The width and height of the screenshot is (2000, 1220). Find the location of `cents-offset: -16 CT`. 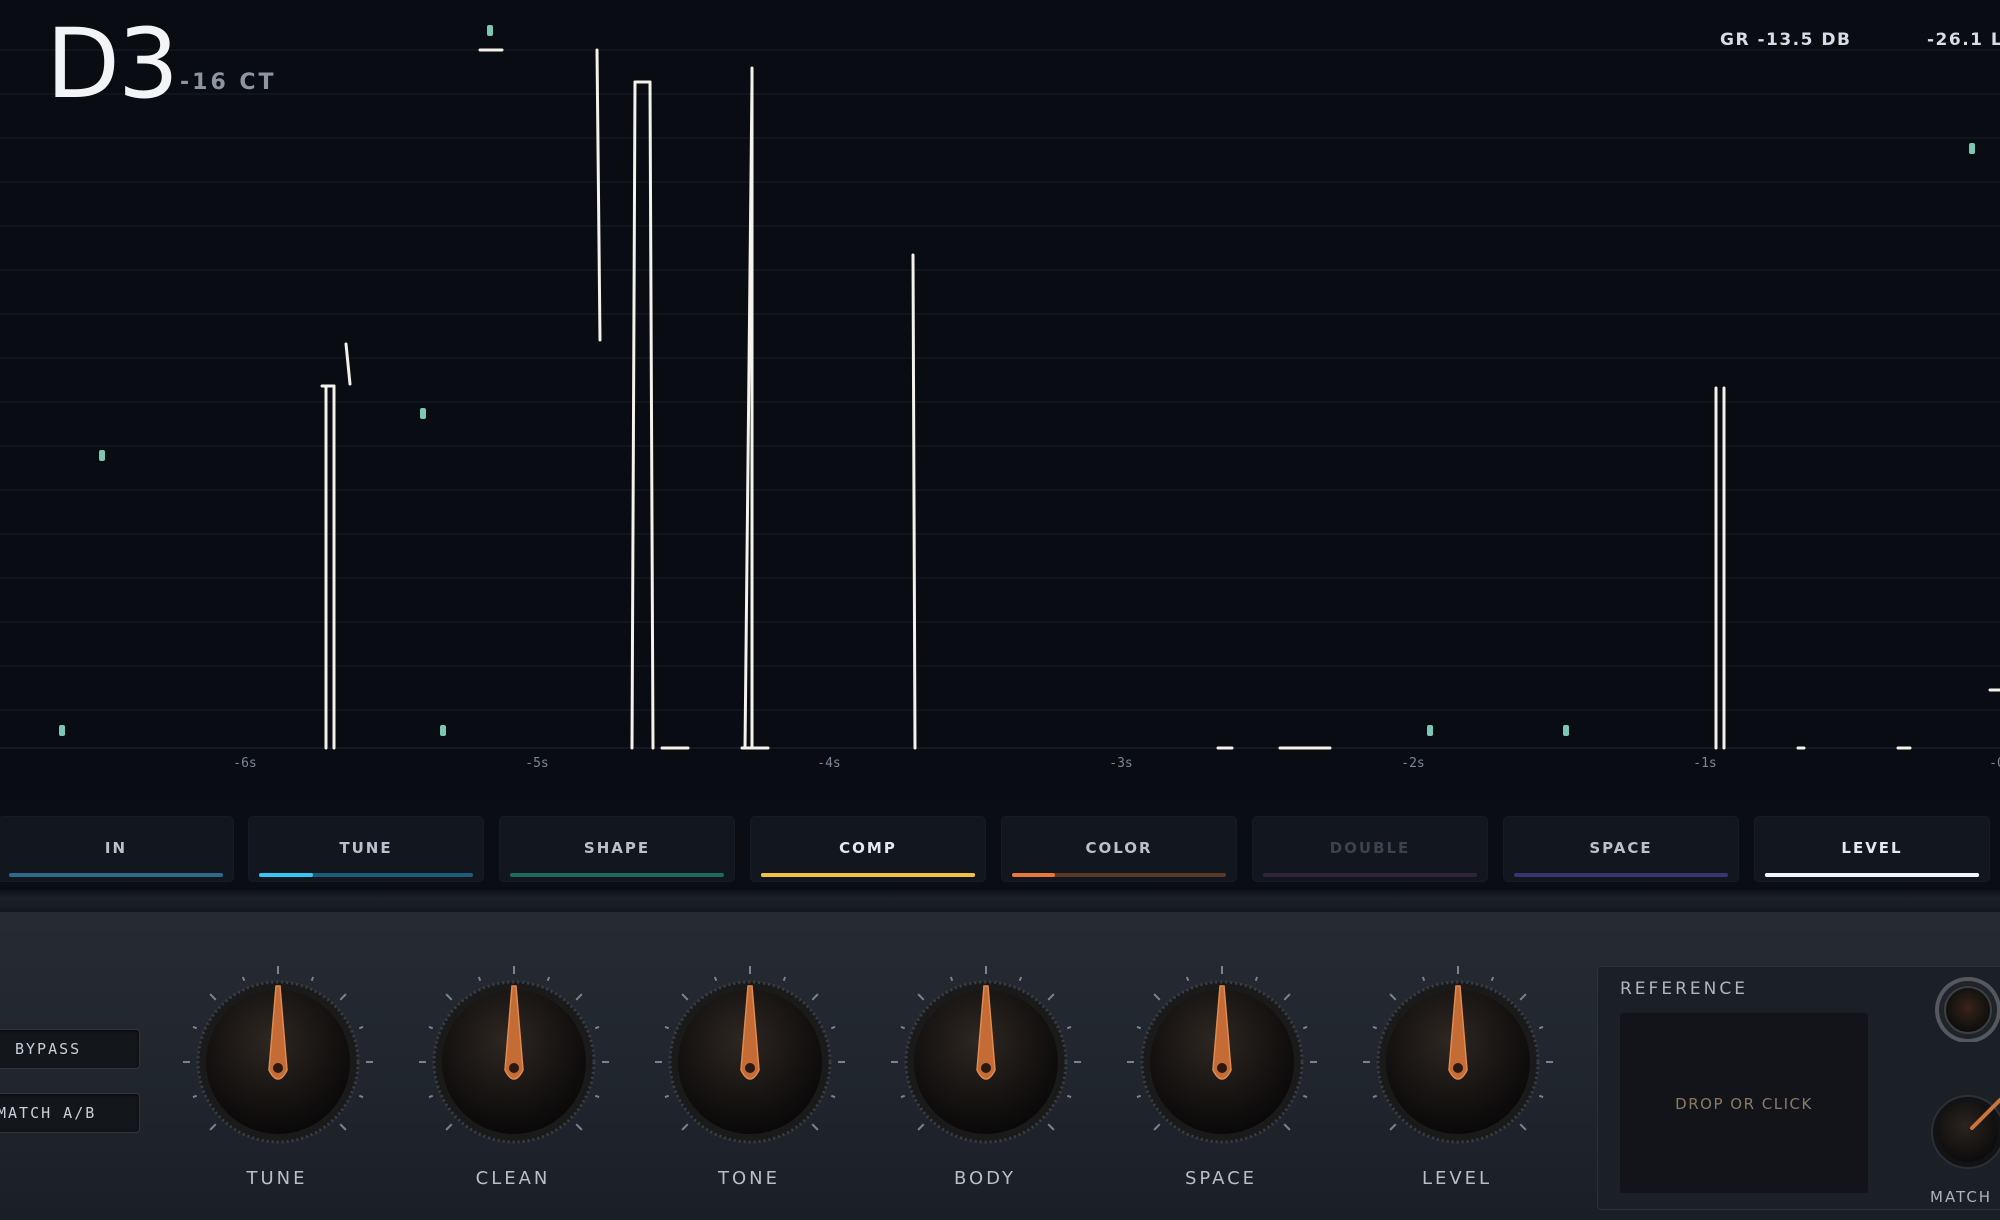

cents-offset: -16 CT is located at coordinates (228, 82).